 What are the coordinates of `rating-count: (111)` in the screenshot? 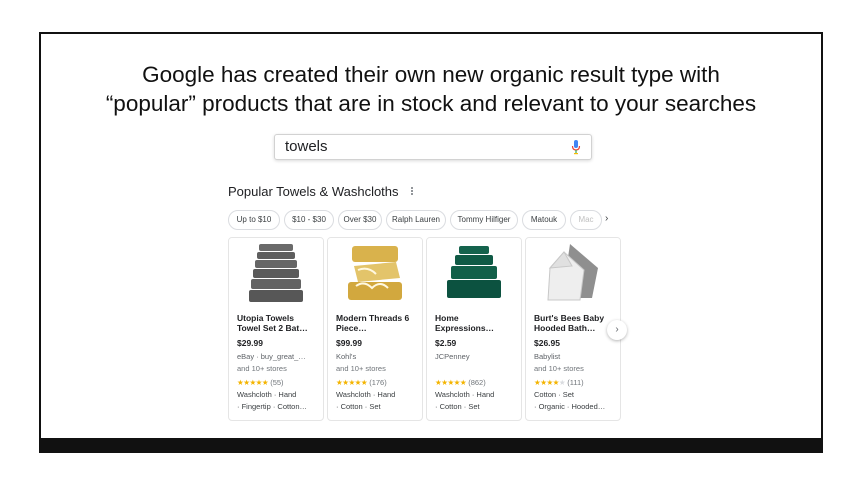 It's located at (575, 382).